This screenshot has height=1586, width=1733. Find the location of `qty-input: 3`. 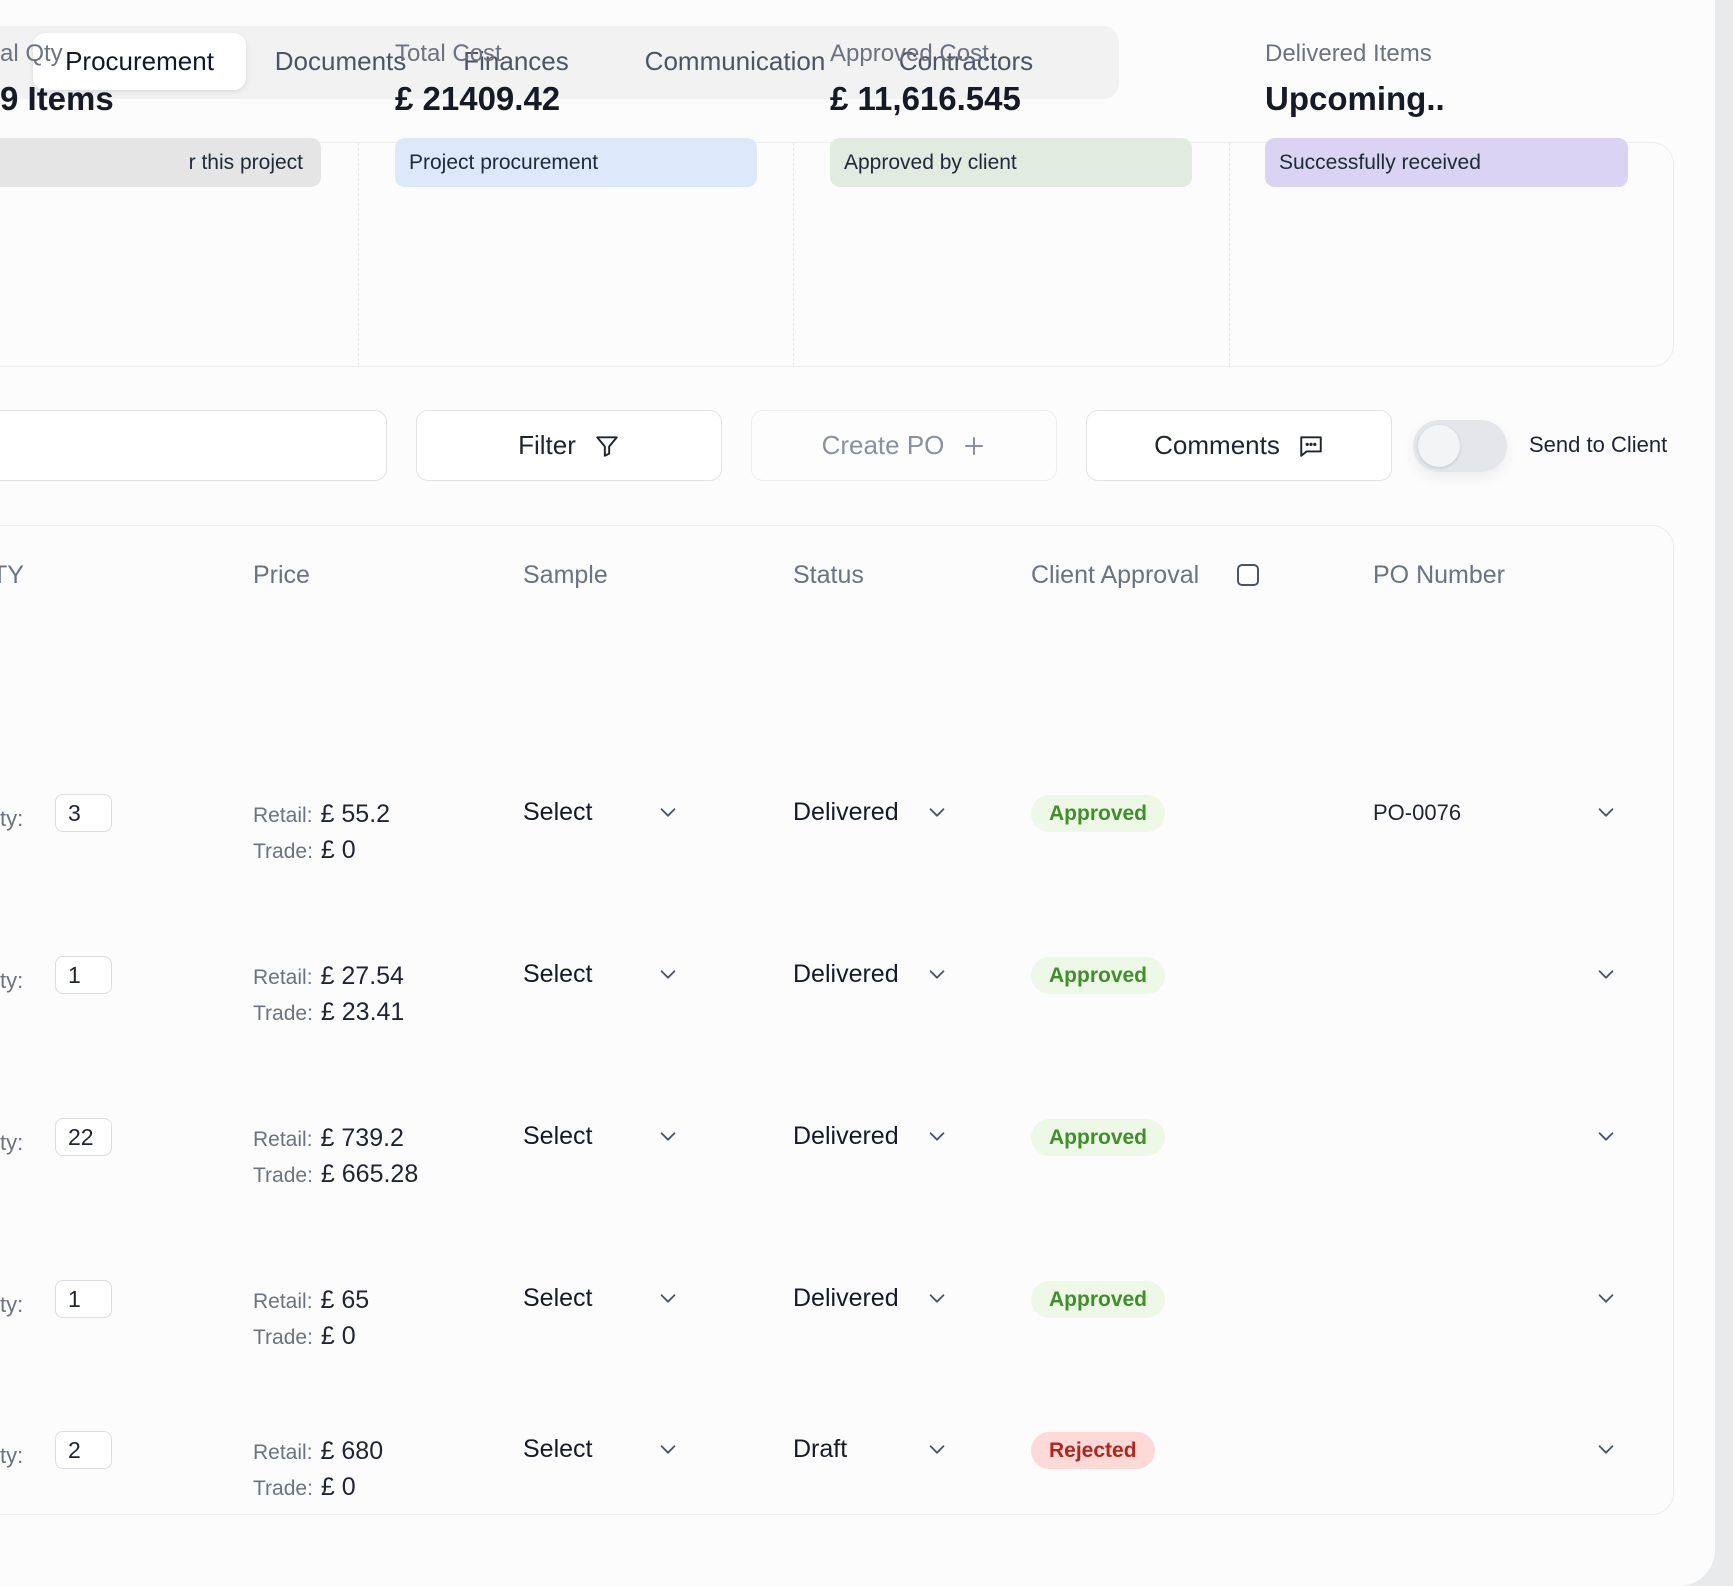

qty-input: 3 is located at coordinates (83, 813).